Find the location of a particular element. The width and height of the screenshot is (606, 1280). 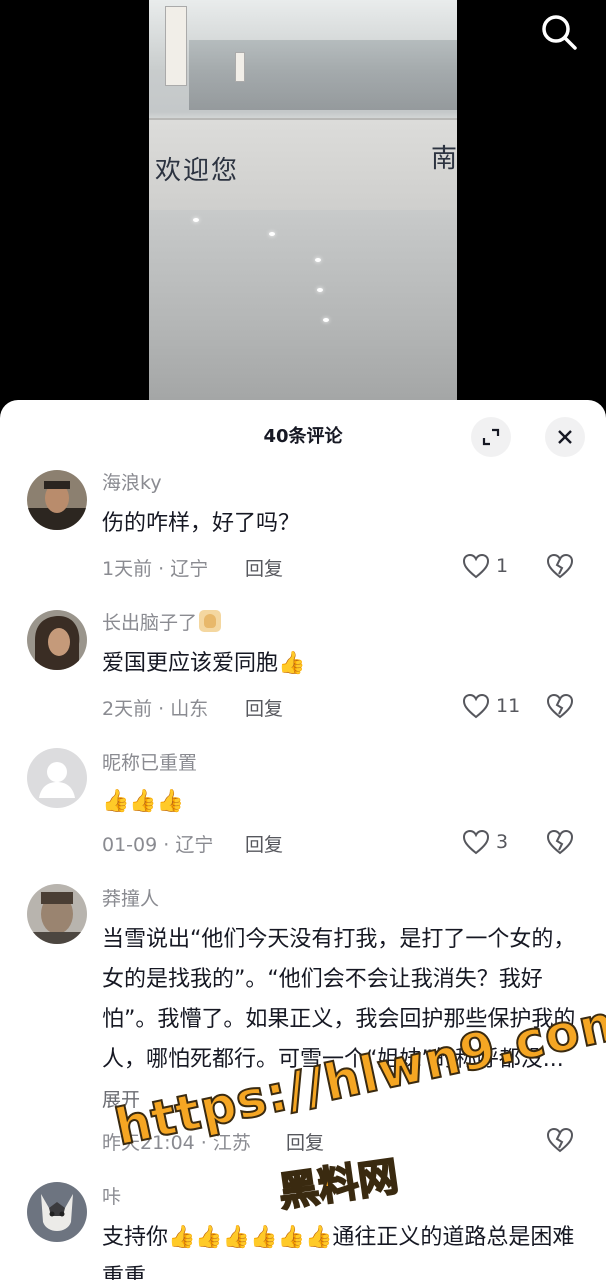

sheet-header: 40条评论 is located at coordinates (303, 435).